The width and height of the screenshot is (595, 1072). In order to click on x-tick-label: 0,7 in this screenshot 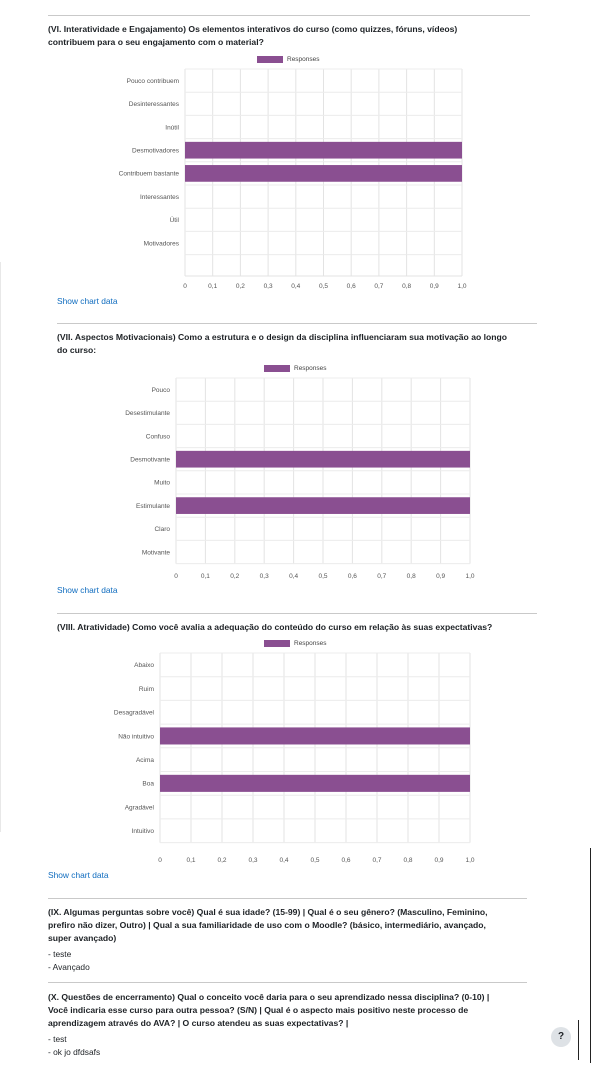, I will do `click(376, 860)`.